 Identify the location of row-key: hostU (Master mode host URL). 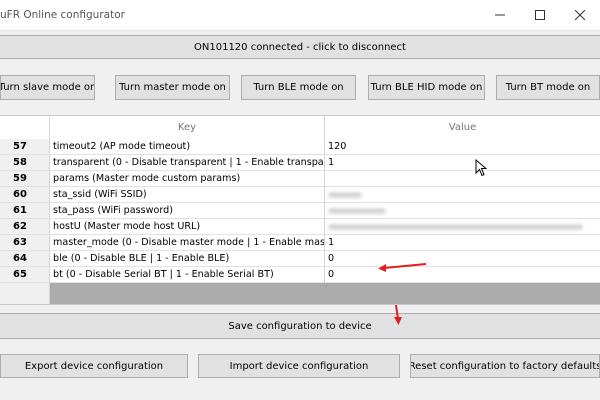
(187, 227).